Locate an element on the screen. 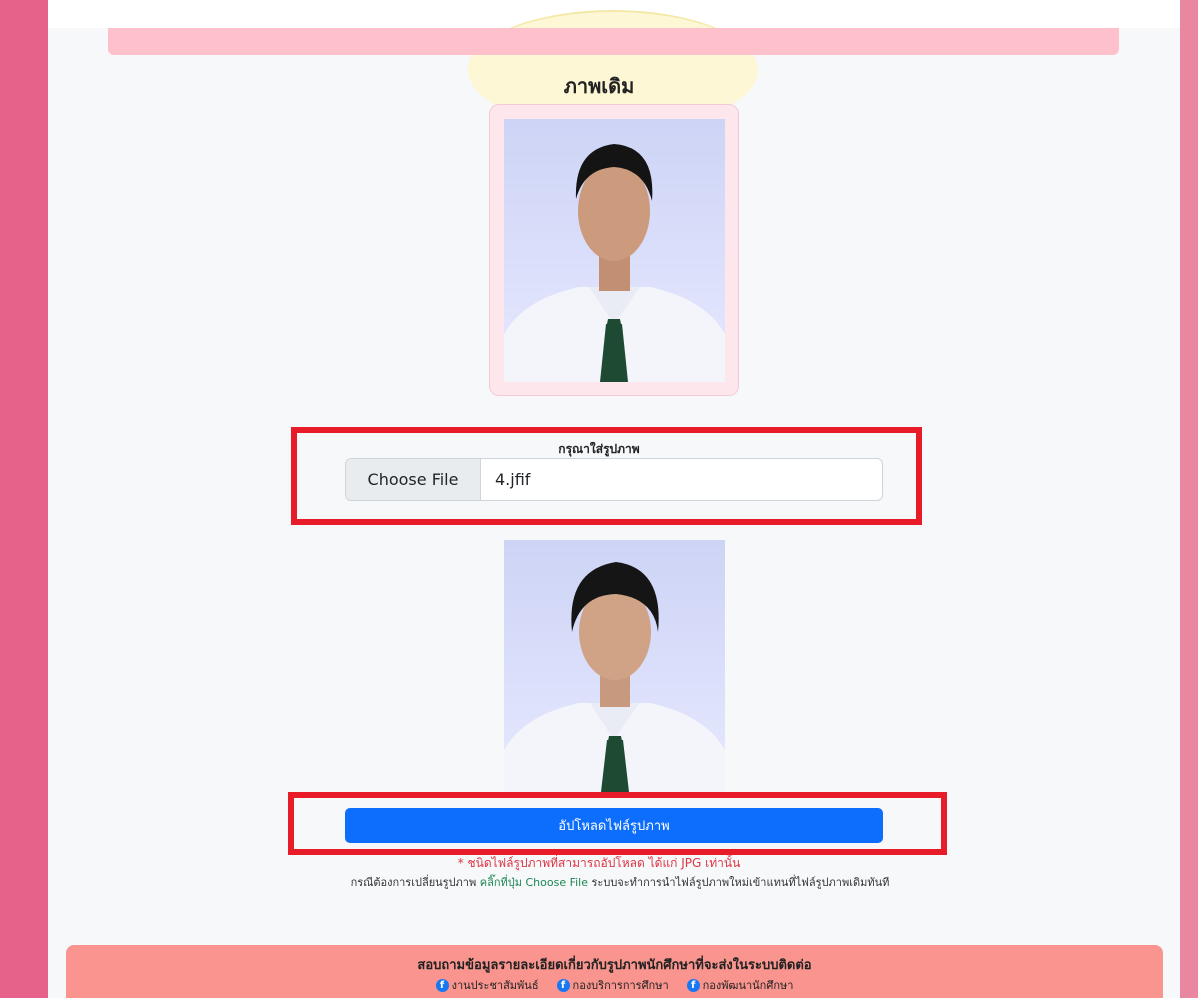  left-side-band is located at coordinates (24, 499).